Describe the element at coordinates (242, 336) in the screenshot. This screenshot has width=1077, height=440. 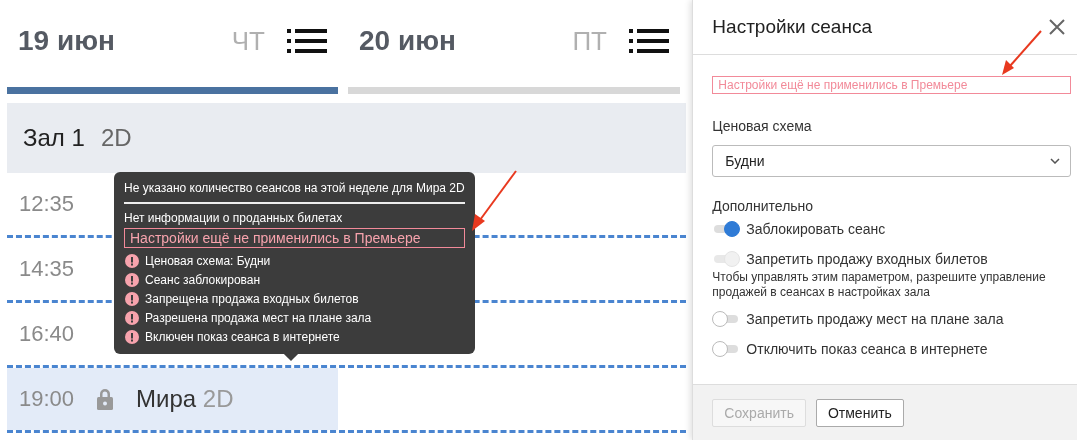
I see `tooltip-item: Включен показ сеанса в интернете` at that location.